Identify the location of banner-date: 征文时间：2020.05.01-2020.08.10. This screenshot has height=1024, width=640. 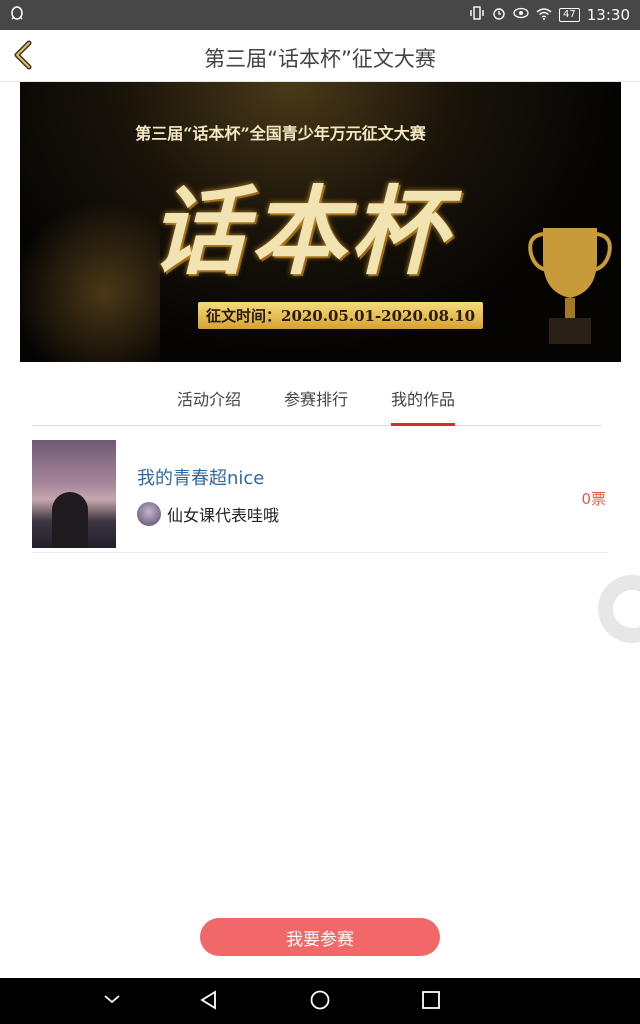
(341, 315).